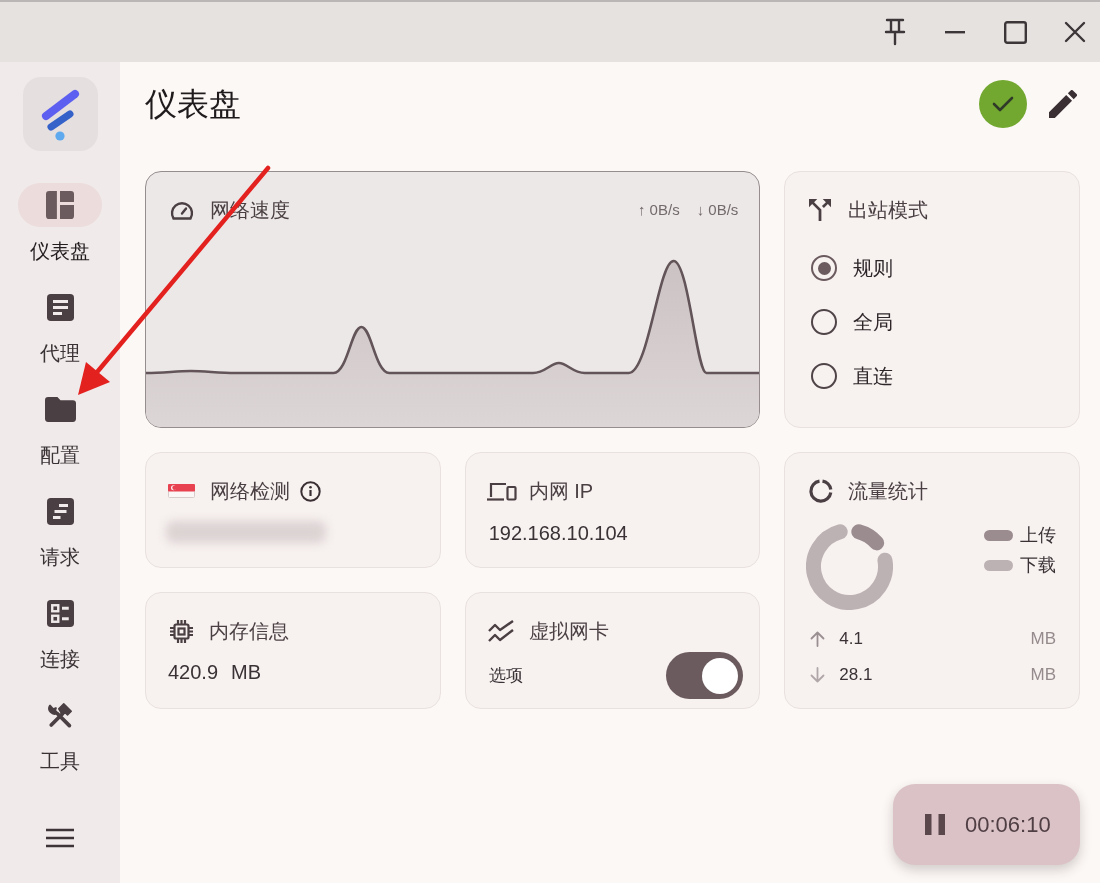 The height and width of the screenshot is (883, 1100). Describe the element at coordinates (310, 491) in the screenshot. I see `info-icon` at that location.